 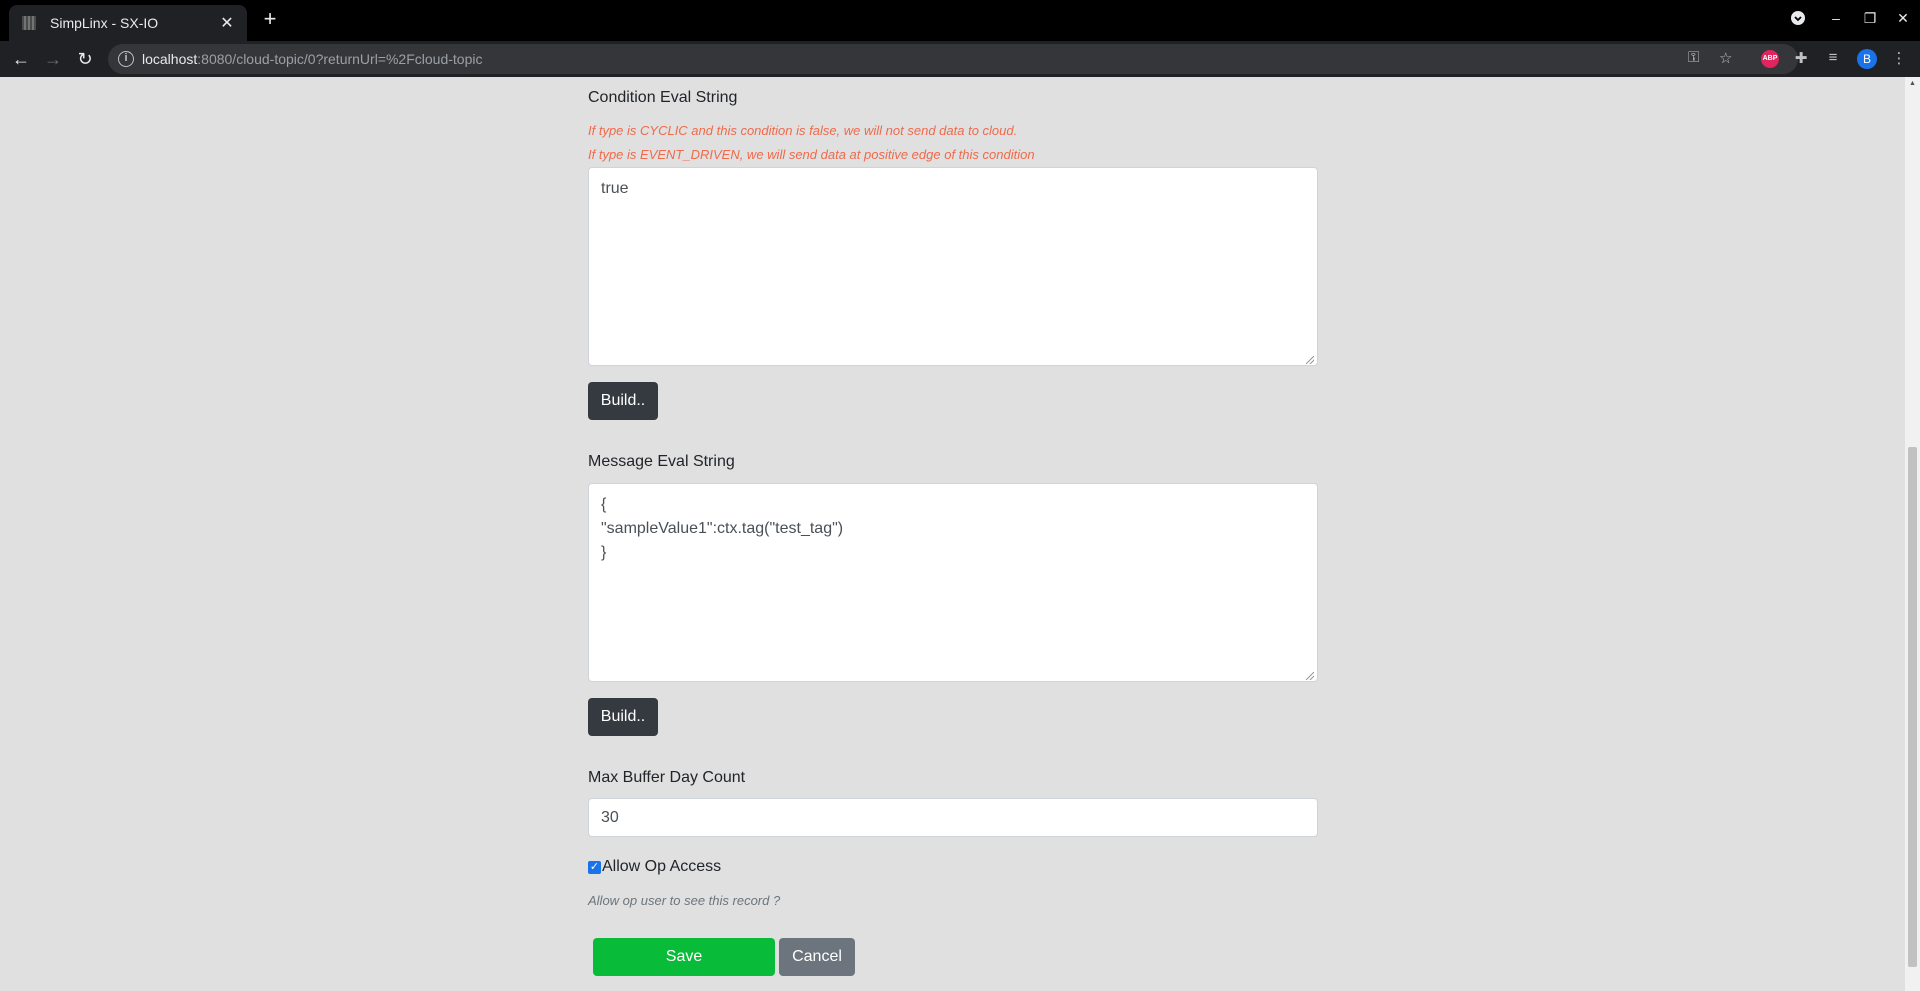 I want to click on condition-build-button: Build.., so click(x=623, y=401).